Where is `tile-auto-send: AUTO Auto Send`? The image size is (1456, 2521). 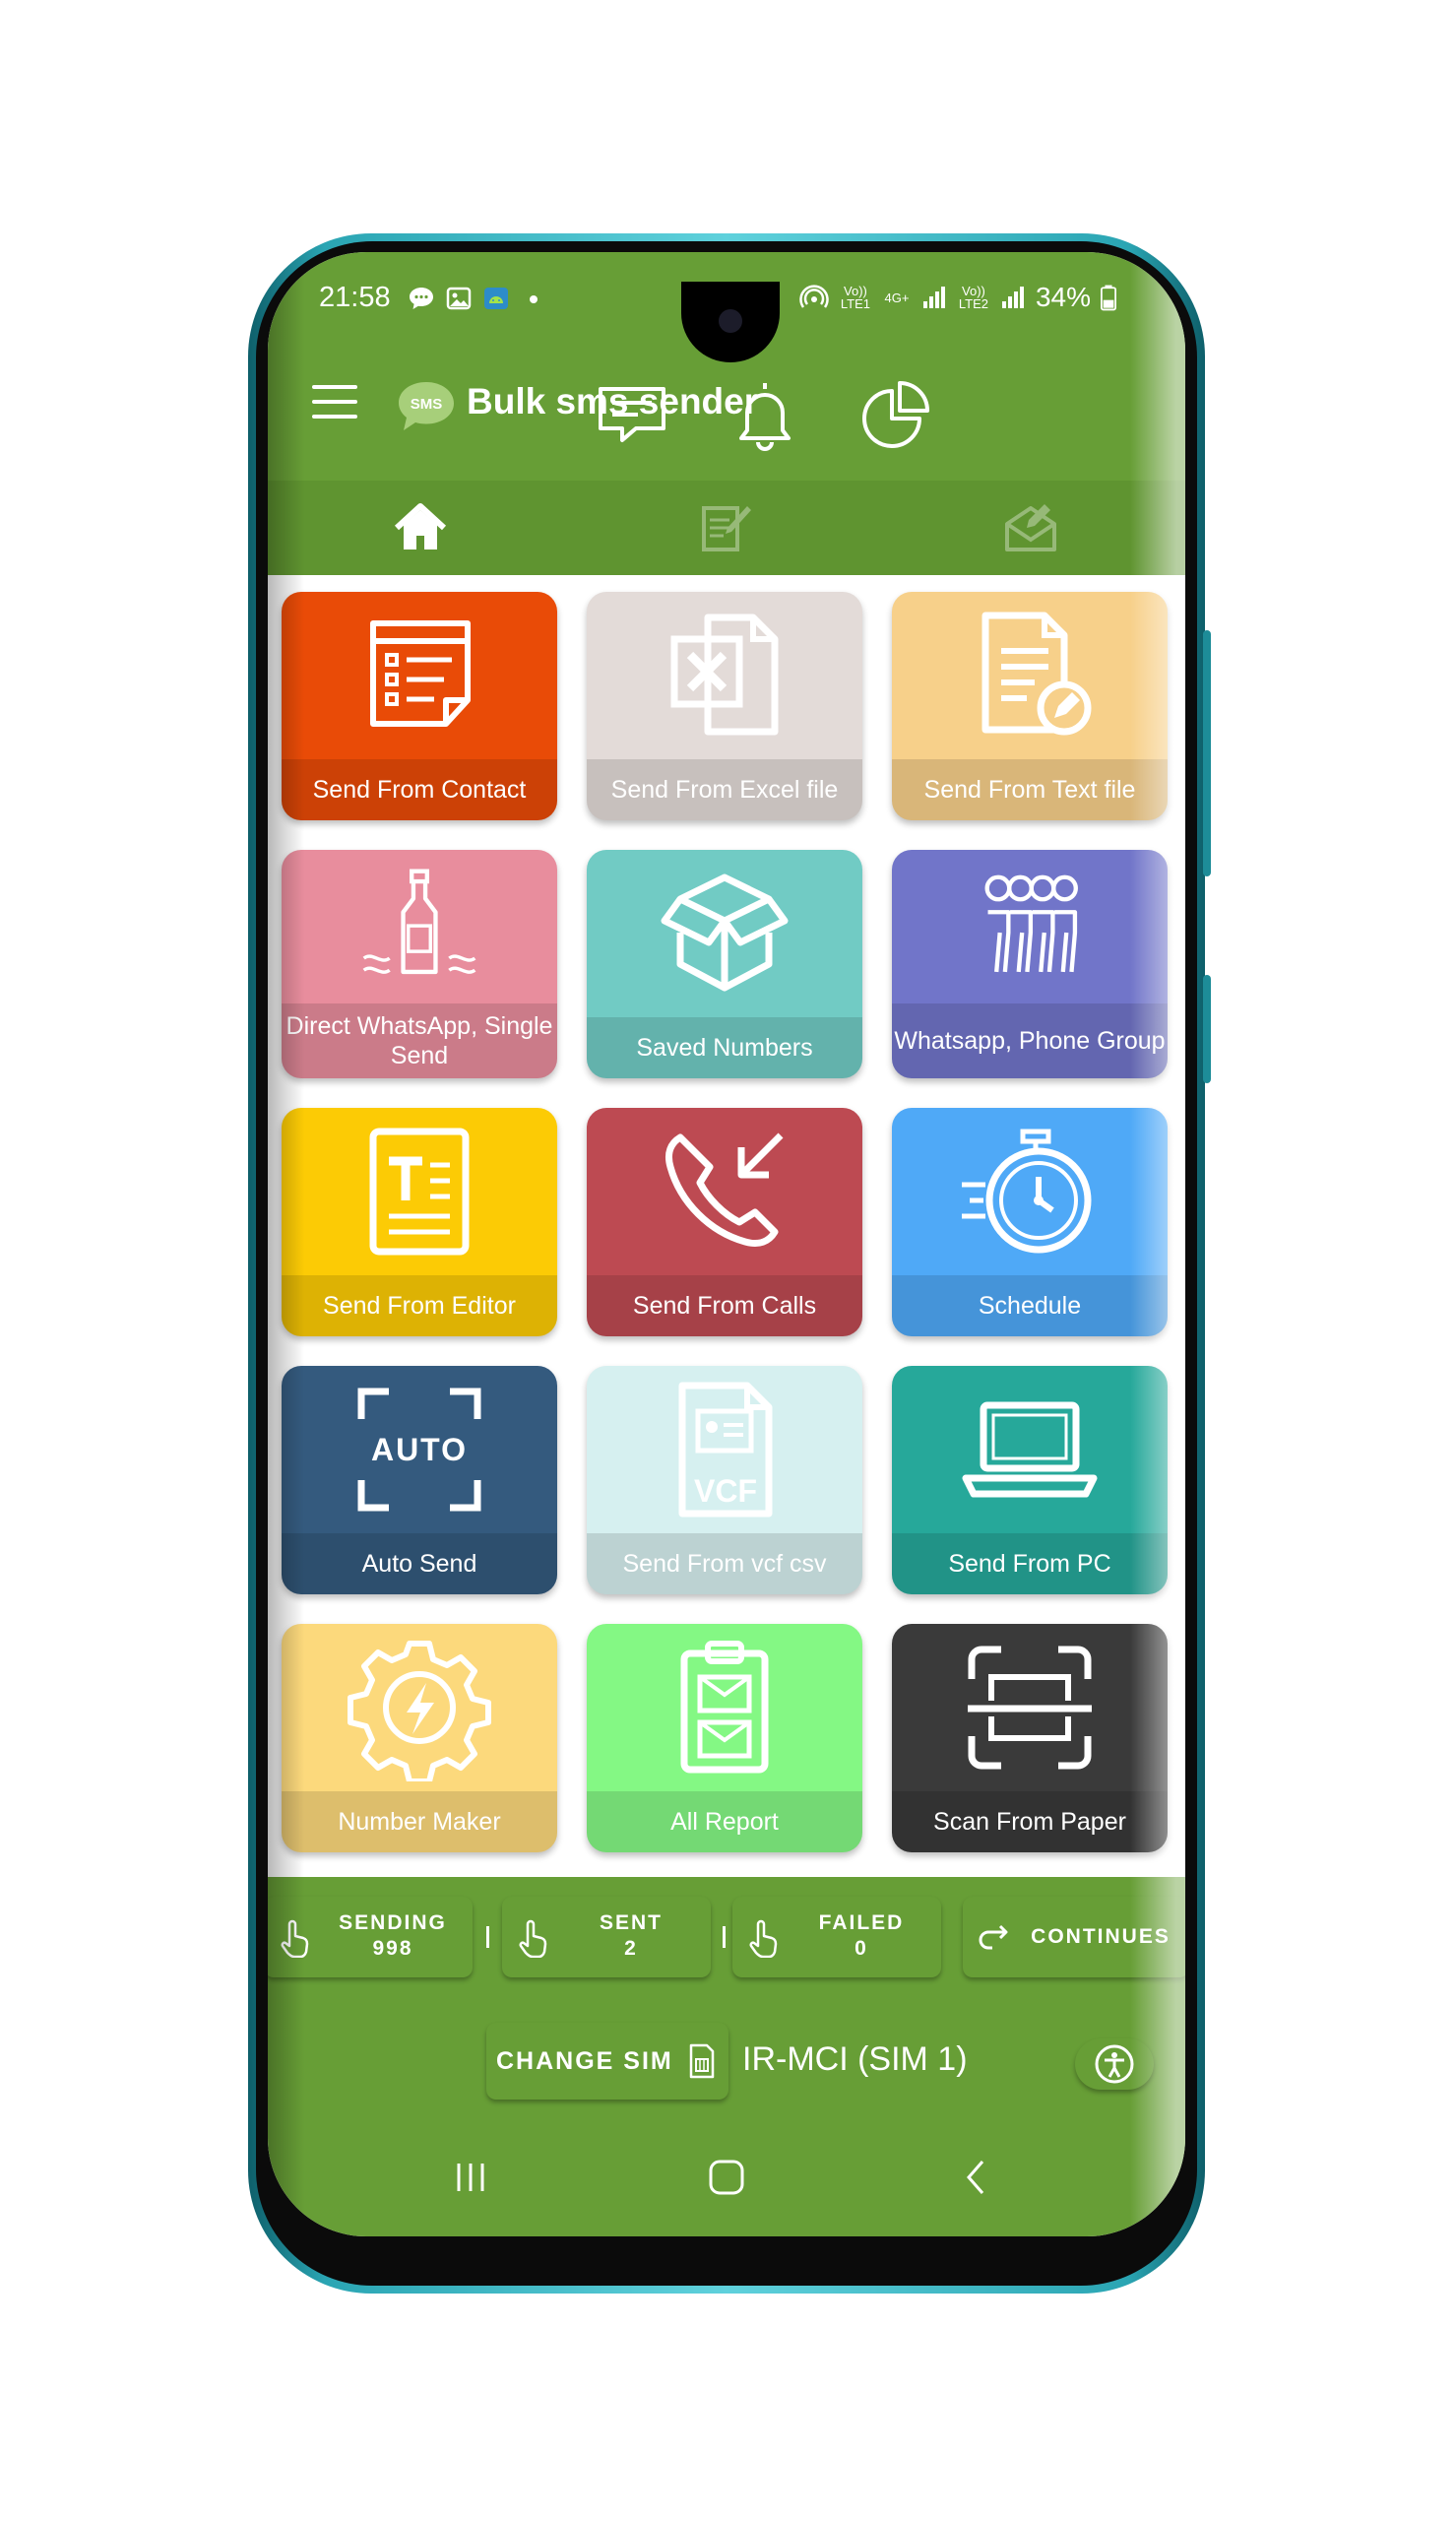 tile-auto-send: AUTO Auto Send is located at coordinates (419, 1480).